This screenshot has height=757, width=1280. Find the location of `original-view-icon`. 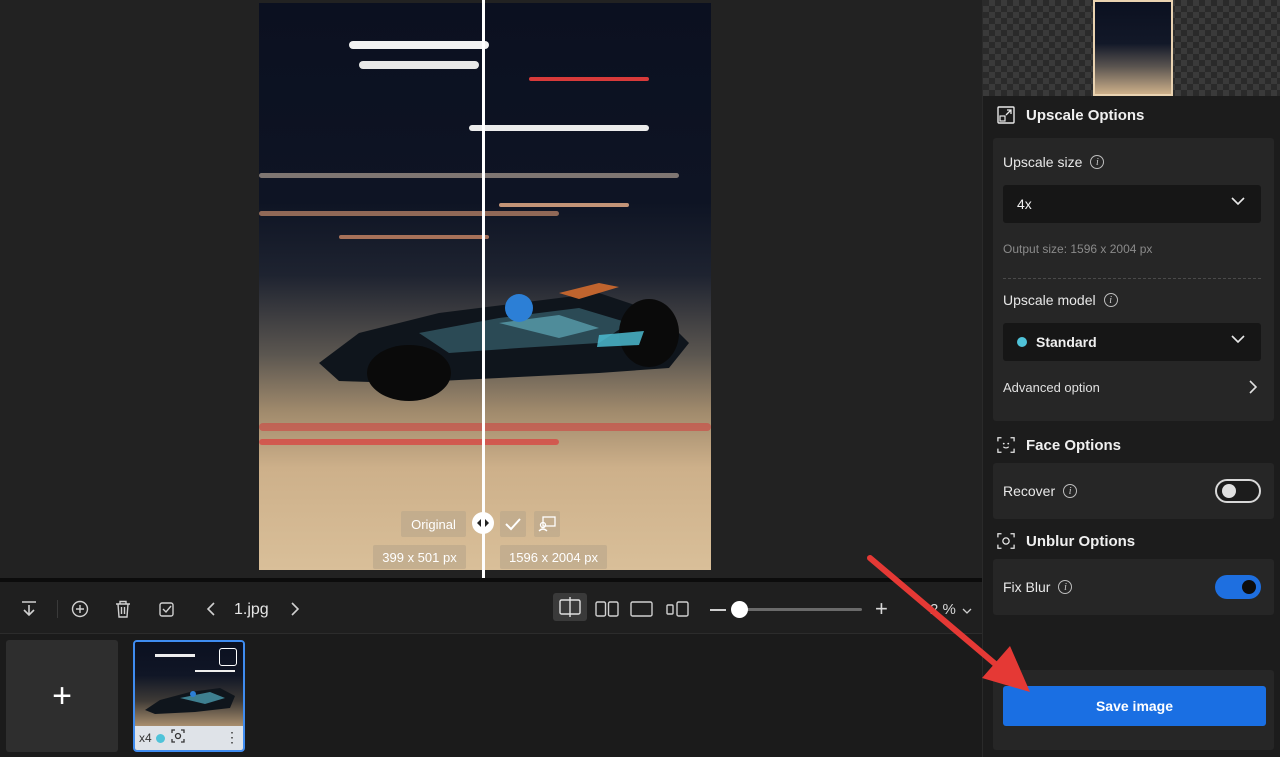

original-view-icon is located at coordinates (678, 609).